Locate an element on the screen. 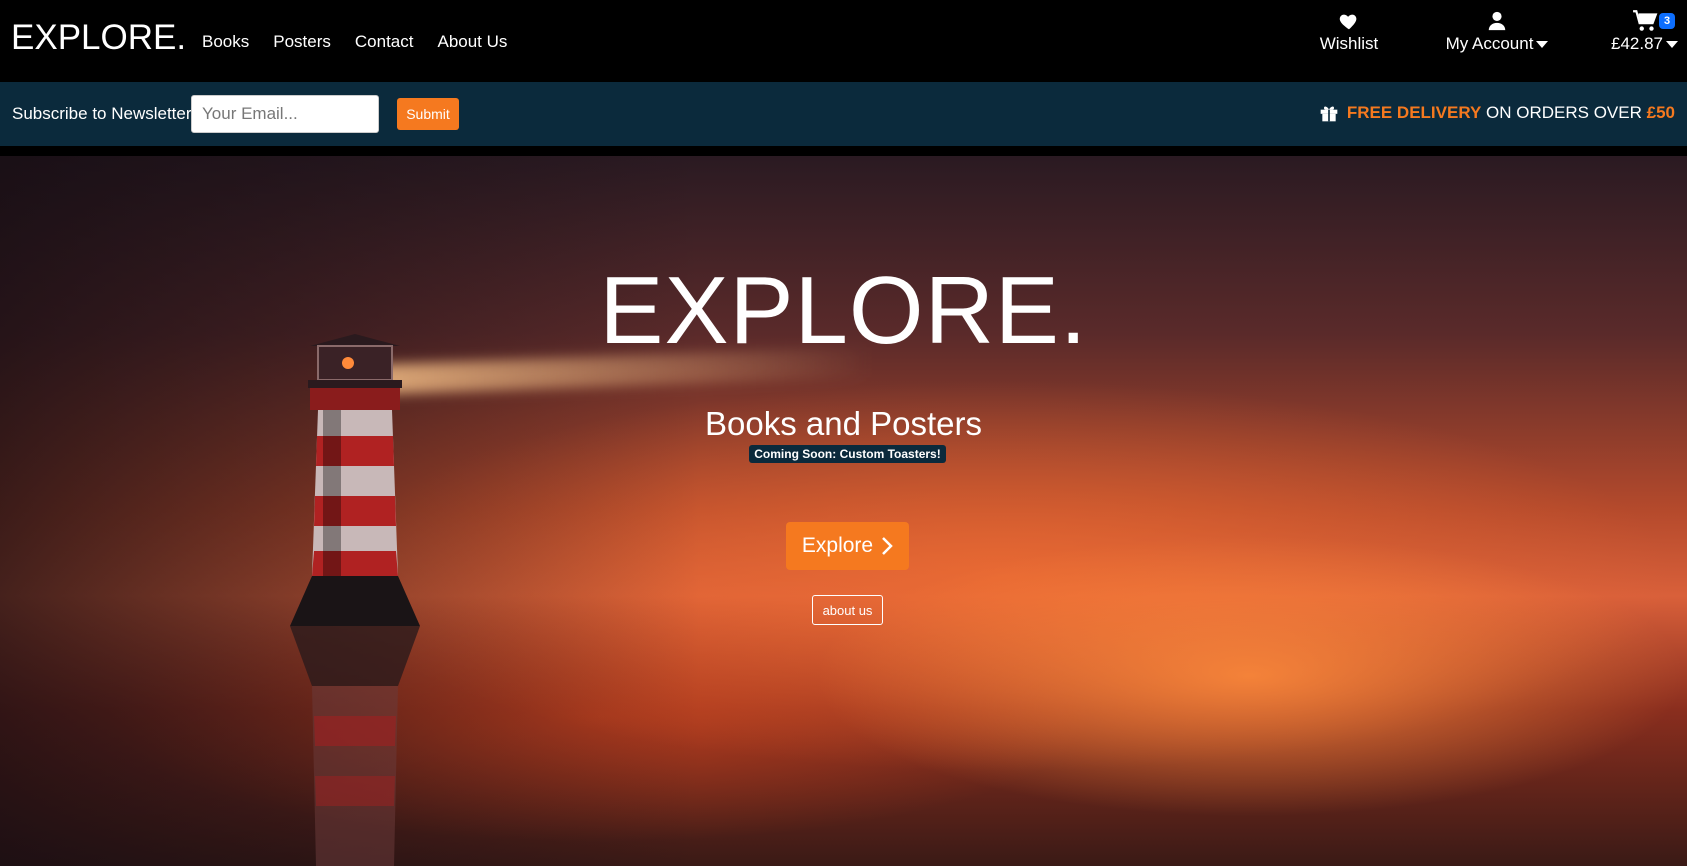  heart-icon is located at coordinates (1348, 22).